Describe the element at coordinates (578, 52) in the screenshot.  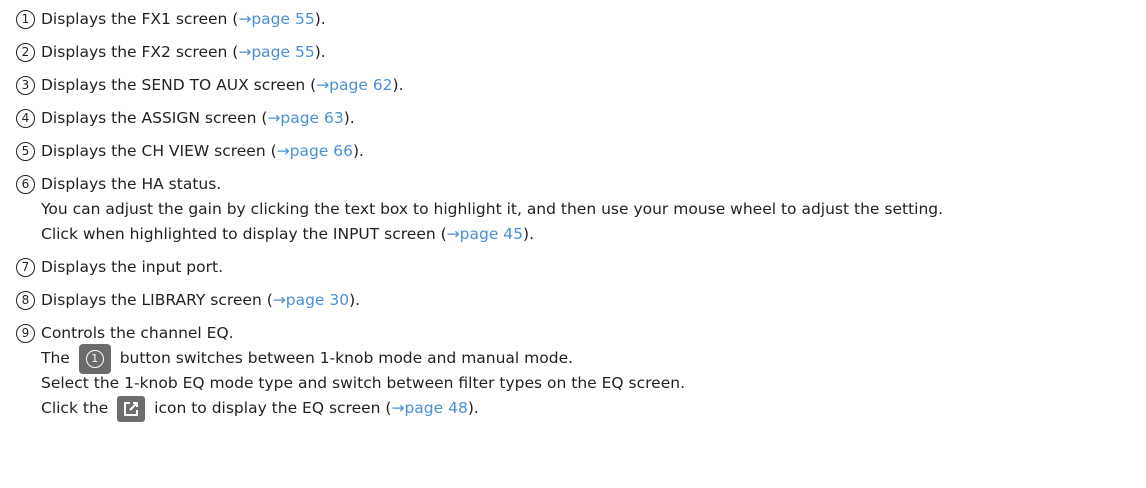
I see `list-item: 2 Displays the FX2 screen (→page 55).` at that location.